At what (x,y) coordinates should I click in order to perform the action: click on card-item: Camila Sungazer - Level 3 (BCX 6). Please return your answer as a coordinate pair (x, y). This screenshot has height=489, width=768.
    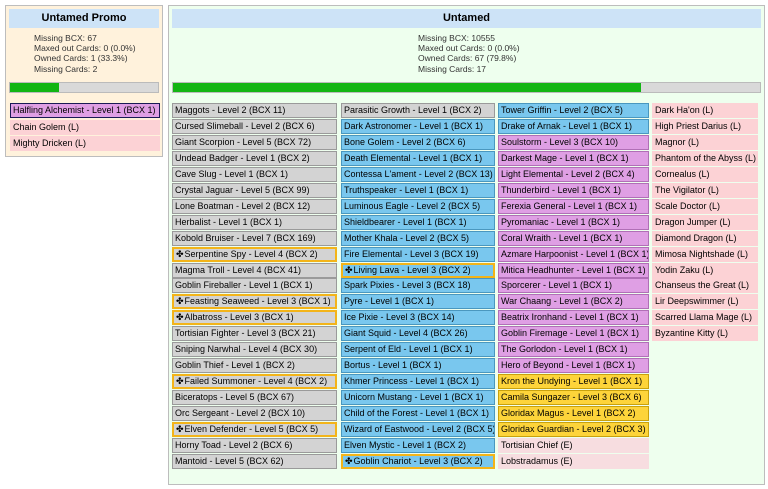
    Looking at the image, I should click on (573, 398).